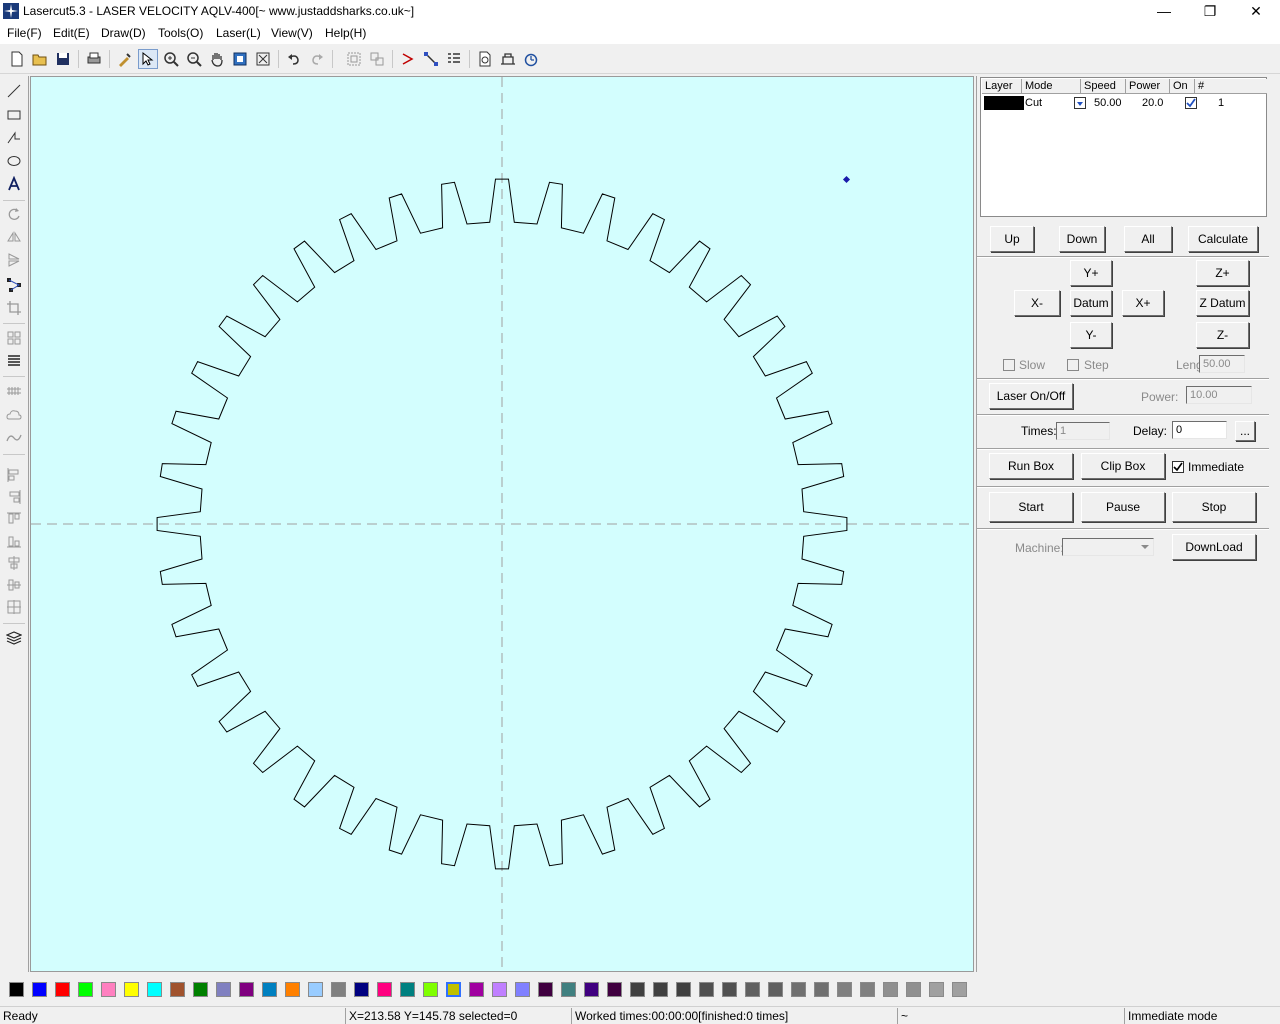 Image resolution: width=1280 pixels, height=1024 pixels. I want to click on mirror-horizontal-icon, so click(14, 237).